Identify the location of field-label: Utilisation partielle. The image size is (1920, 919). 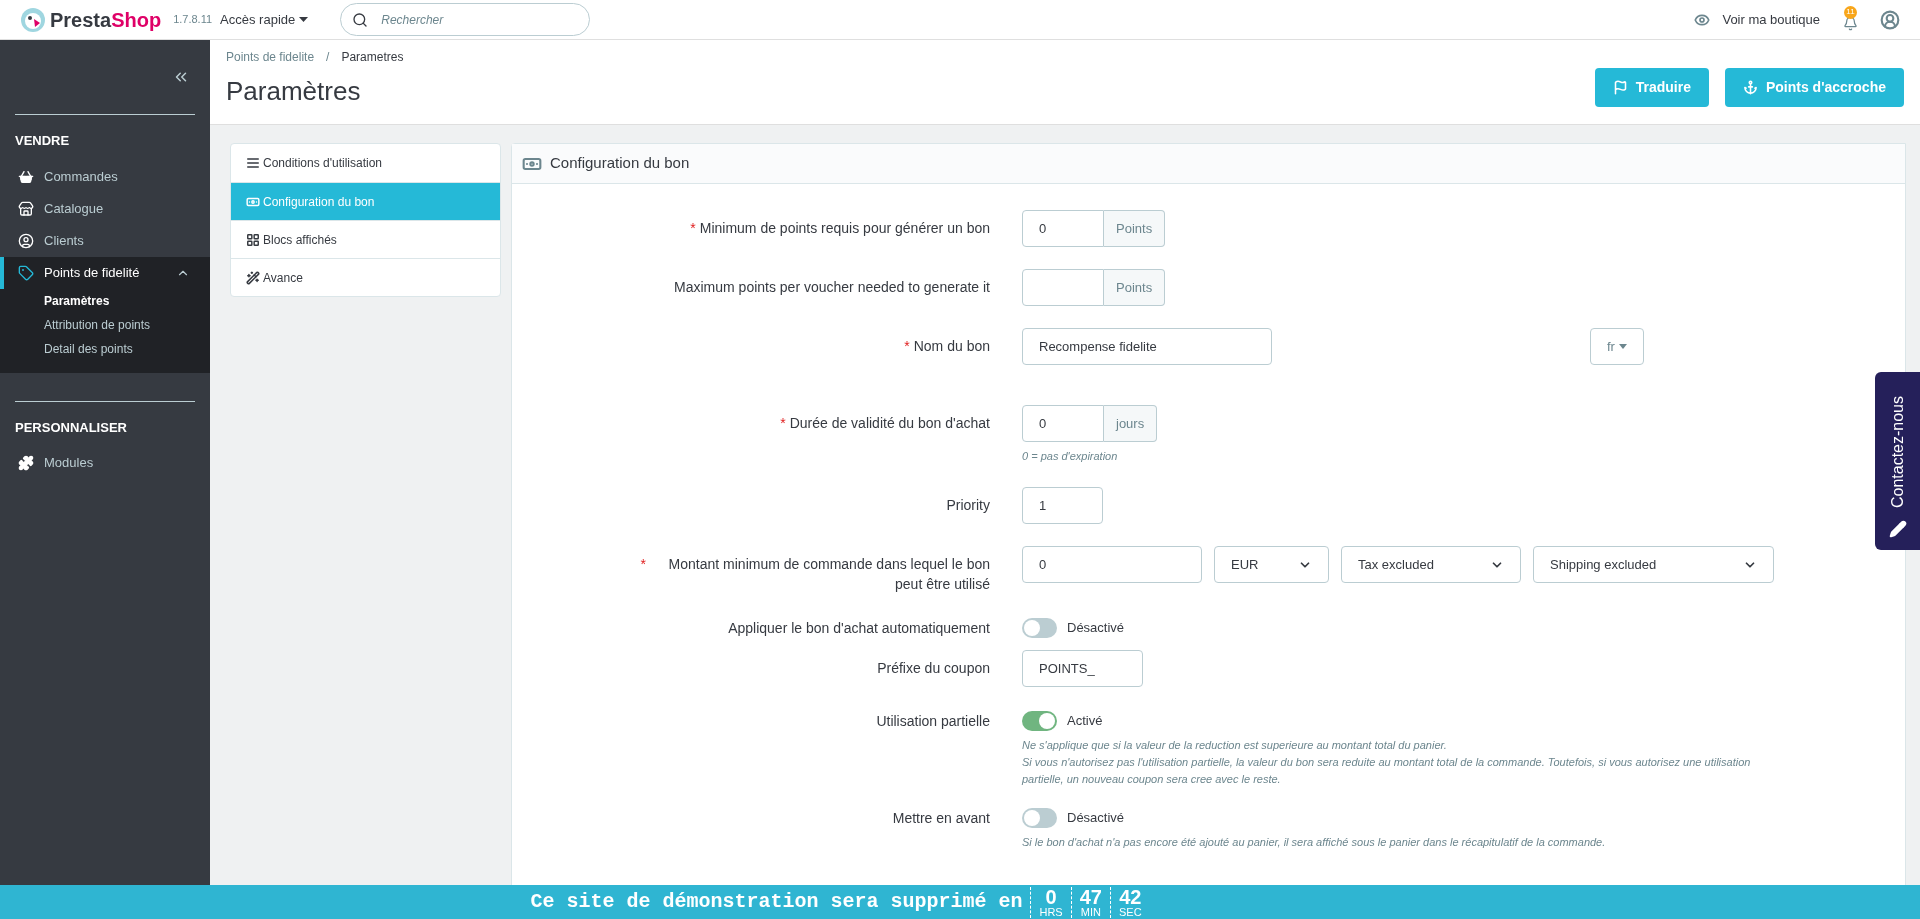
(933, 721).